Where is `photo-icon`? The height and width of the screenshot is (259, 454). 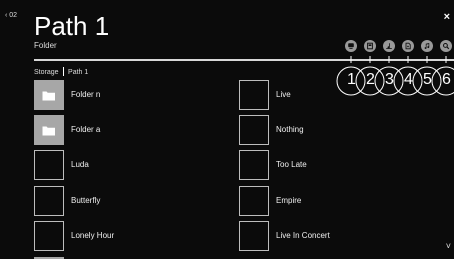
photo-icon is located at coordinates (370, 46).